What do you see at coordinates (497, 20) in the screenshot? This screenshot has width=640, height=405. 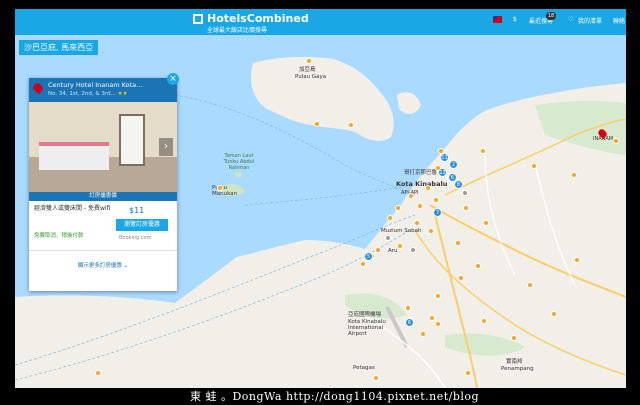 I see `flag-icon` at bounding box center [497, 20].